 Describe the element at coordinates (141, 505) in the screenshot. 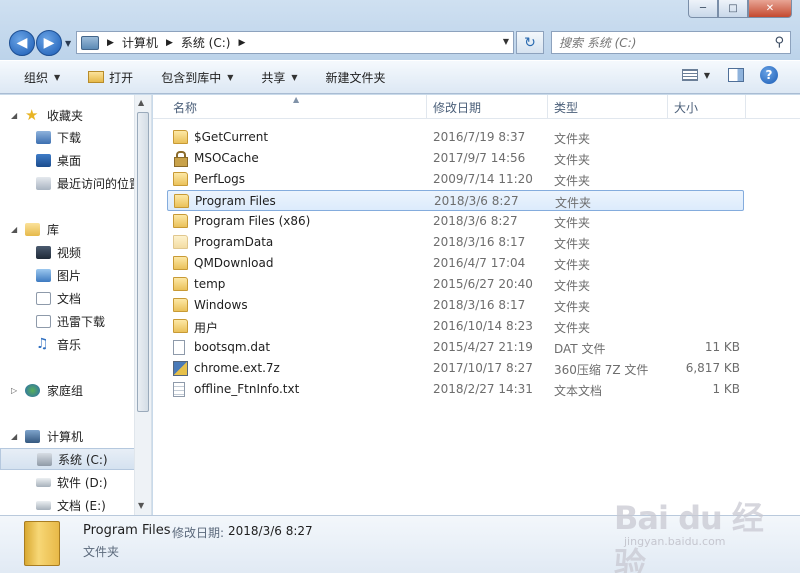

I see `scroll-down-icon: ▼` at that location.